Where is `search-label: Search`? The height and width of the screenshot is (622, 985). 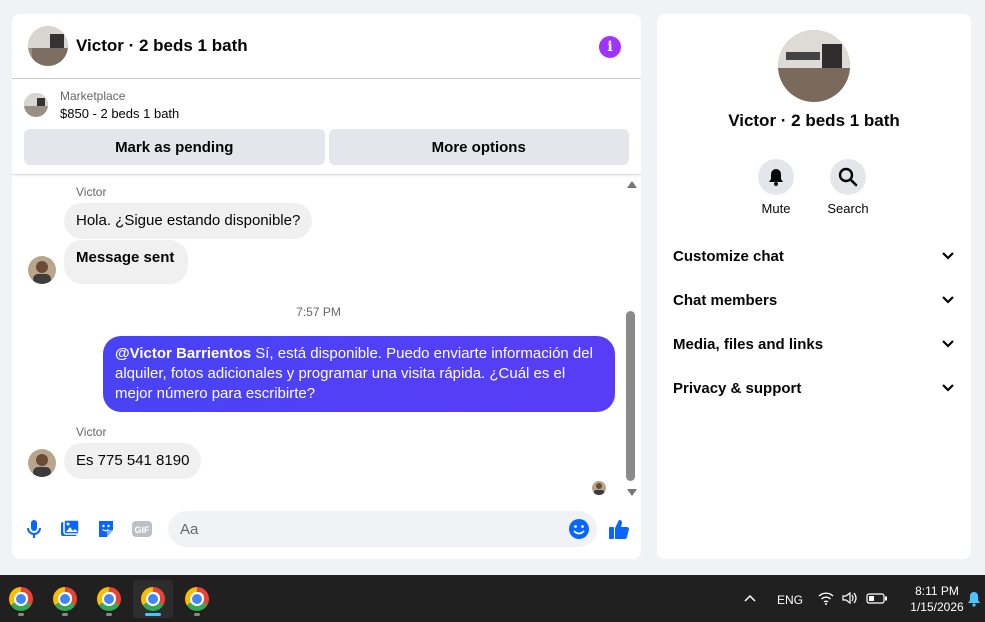 search-label: Search is located at coordinates (848, 208).